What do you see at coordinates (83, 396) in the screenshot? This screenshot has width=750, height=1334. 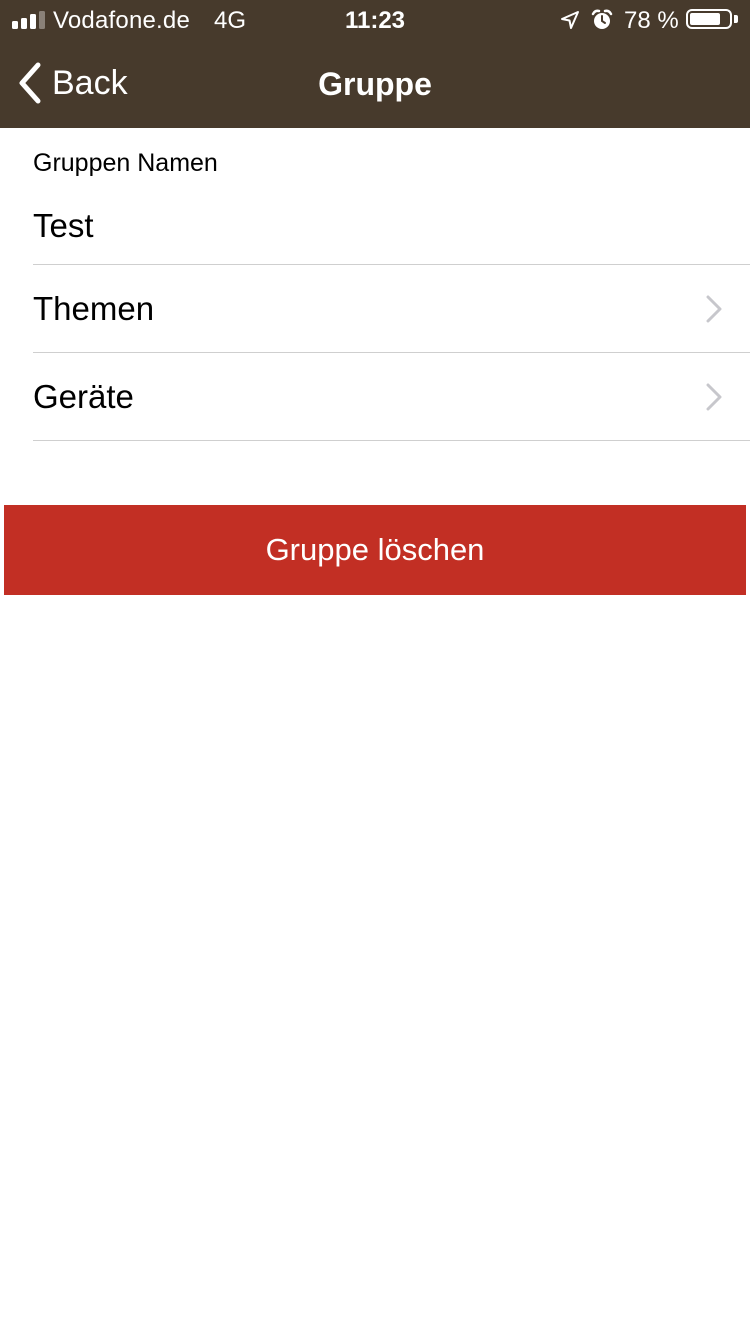 I see `row-geraete-label: Geräte` at bounding box center [83, 396].